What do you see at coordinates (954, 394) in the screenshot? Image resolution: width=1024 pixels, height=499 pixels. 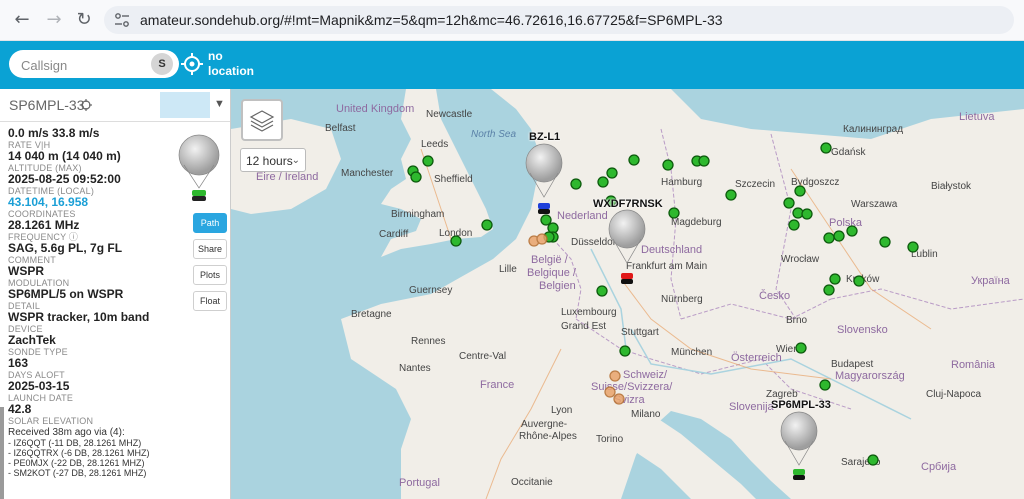 I see `label-cluj: Cluj-Napoca` at bounding box center [954, 394].